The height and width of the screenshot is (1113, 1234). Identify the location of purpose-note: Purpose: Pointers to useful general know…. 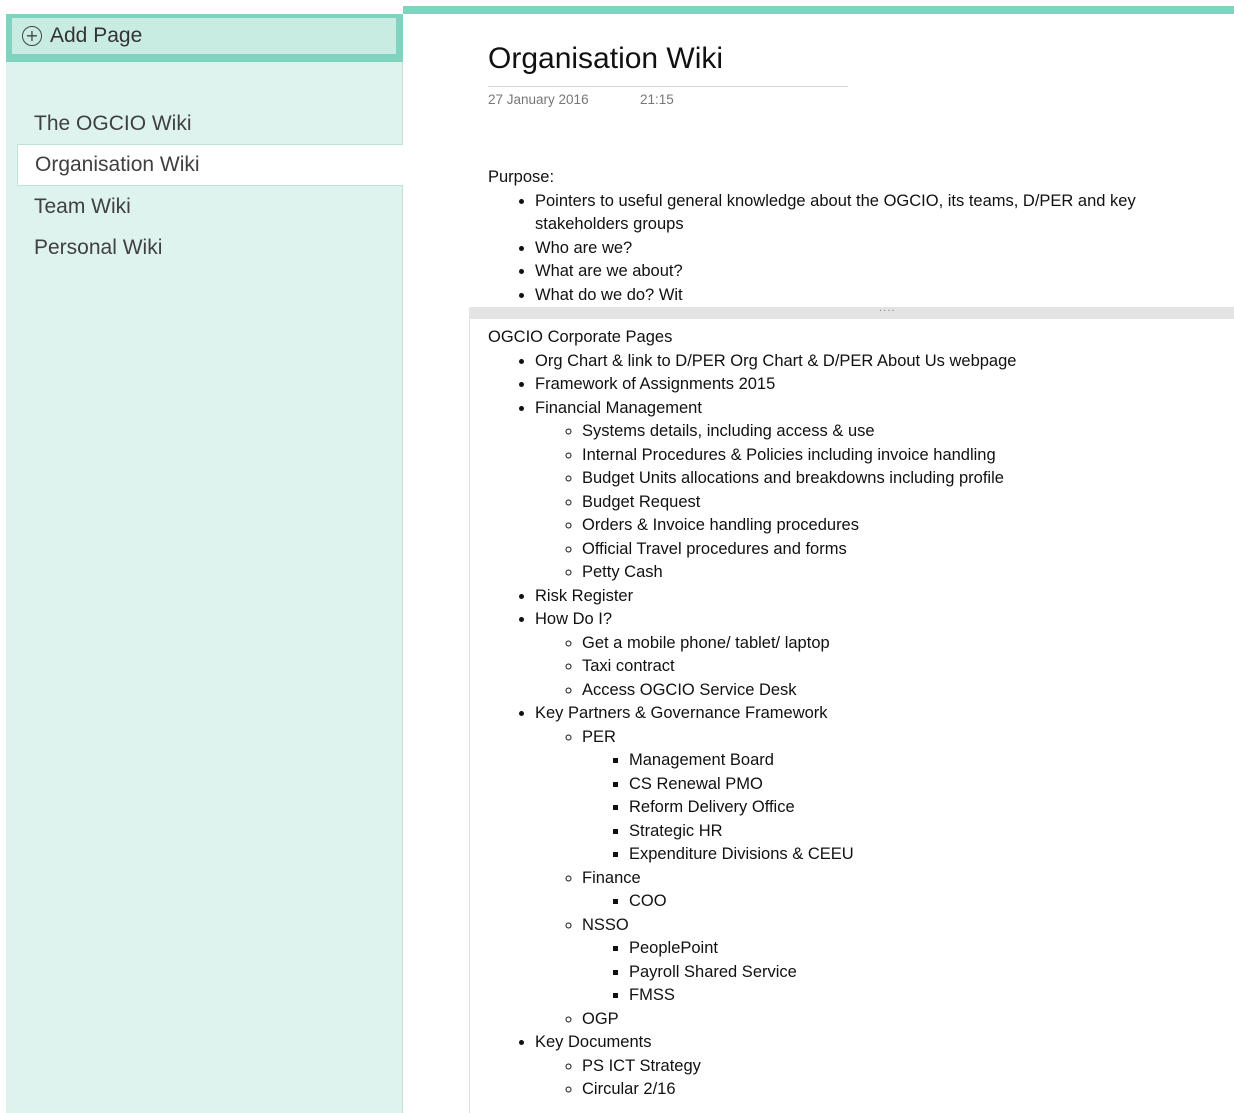
(838, 236).